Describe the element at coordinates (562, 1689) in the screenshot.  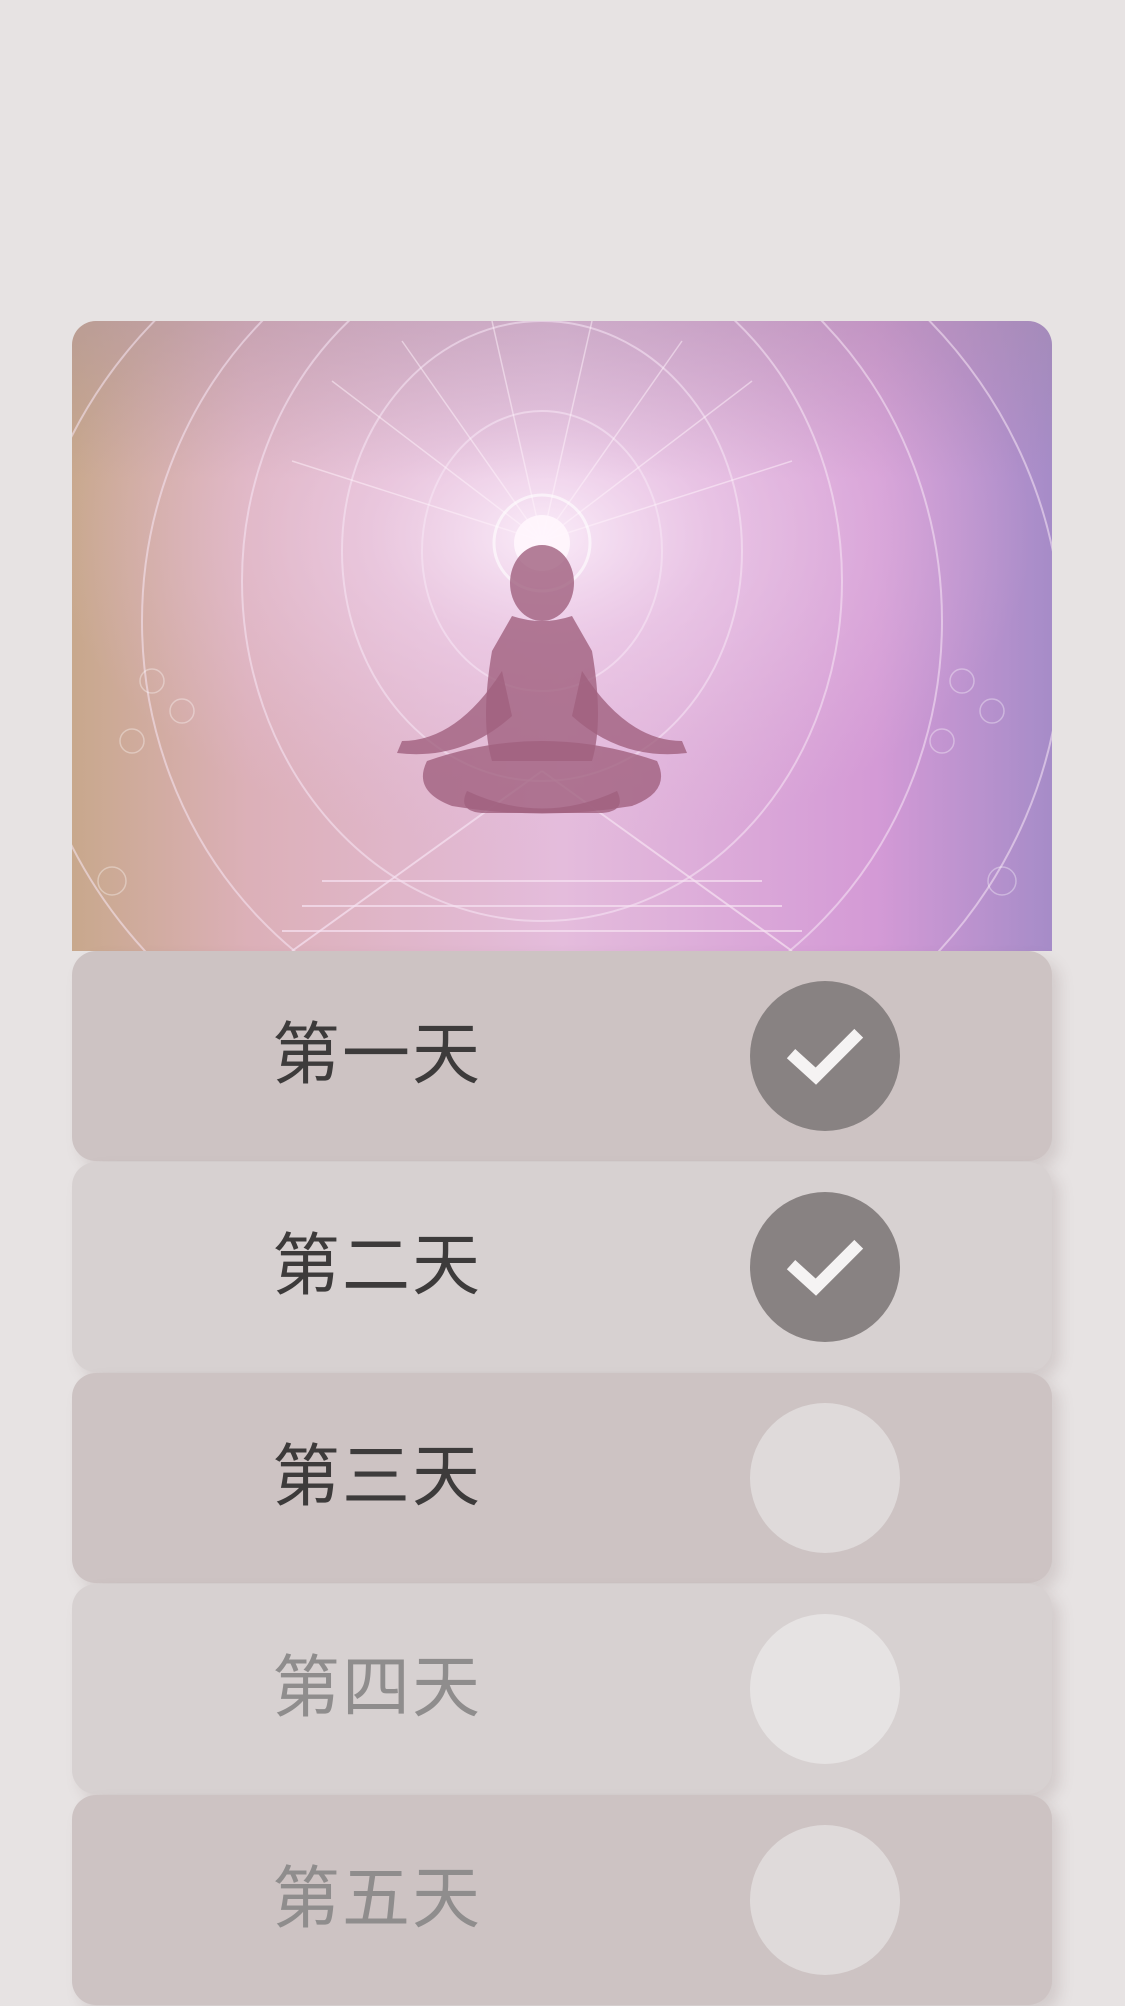
I see `day-row-4: 第四天` at that location.